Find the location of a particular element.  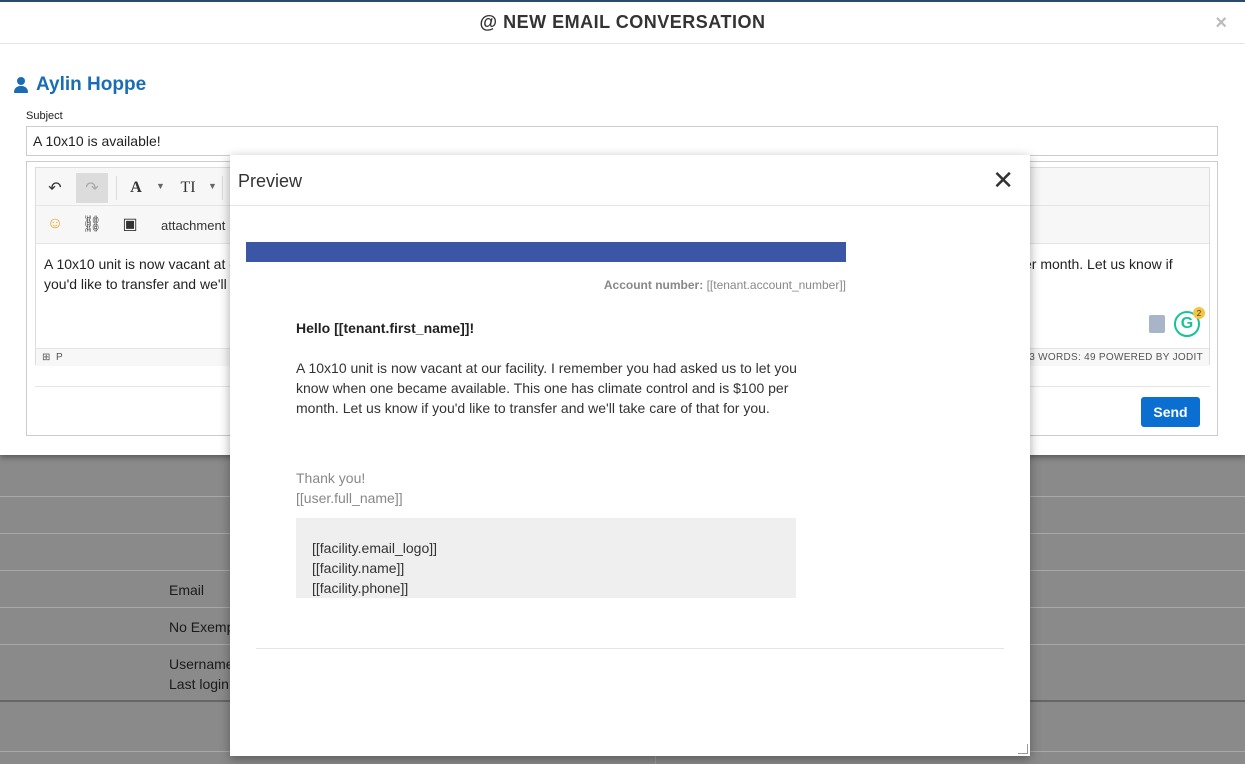

bg-label-username: Username is located at coordinates (201, 664).